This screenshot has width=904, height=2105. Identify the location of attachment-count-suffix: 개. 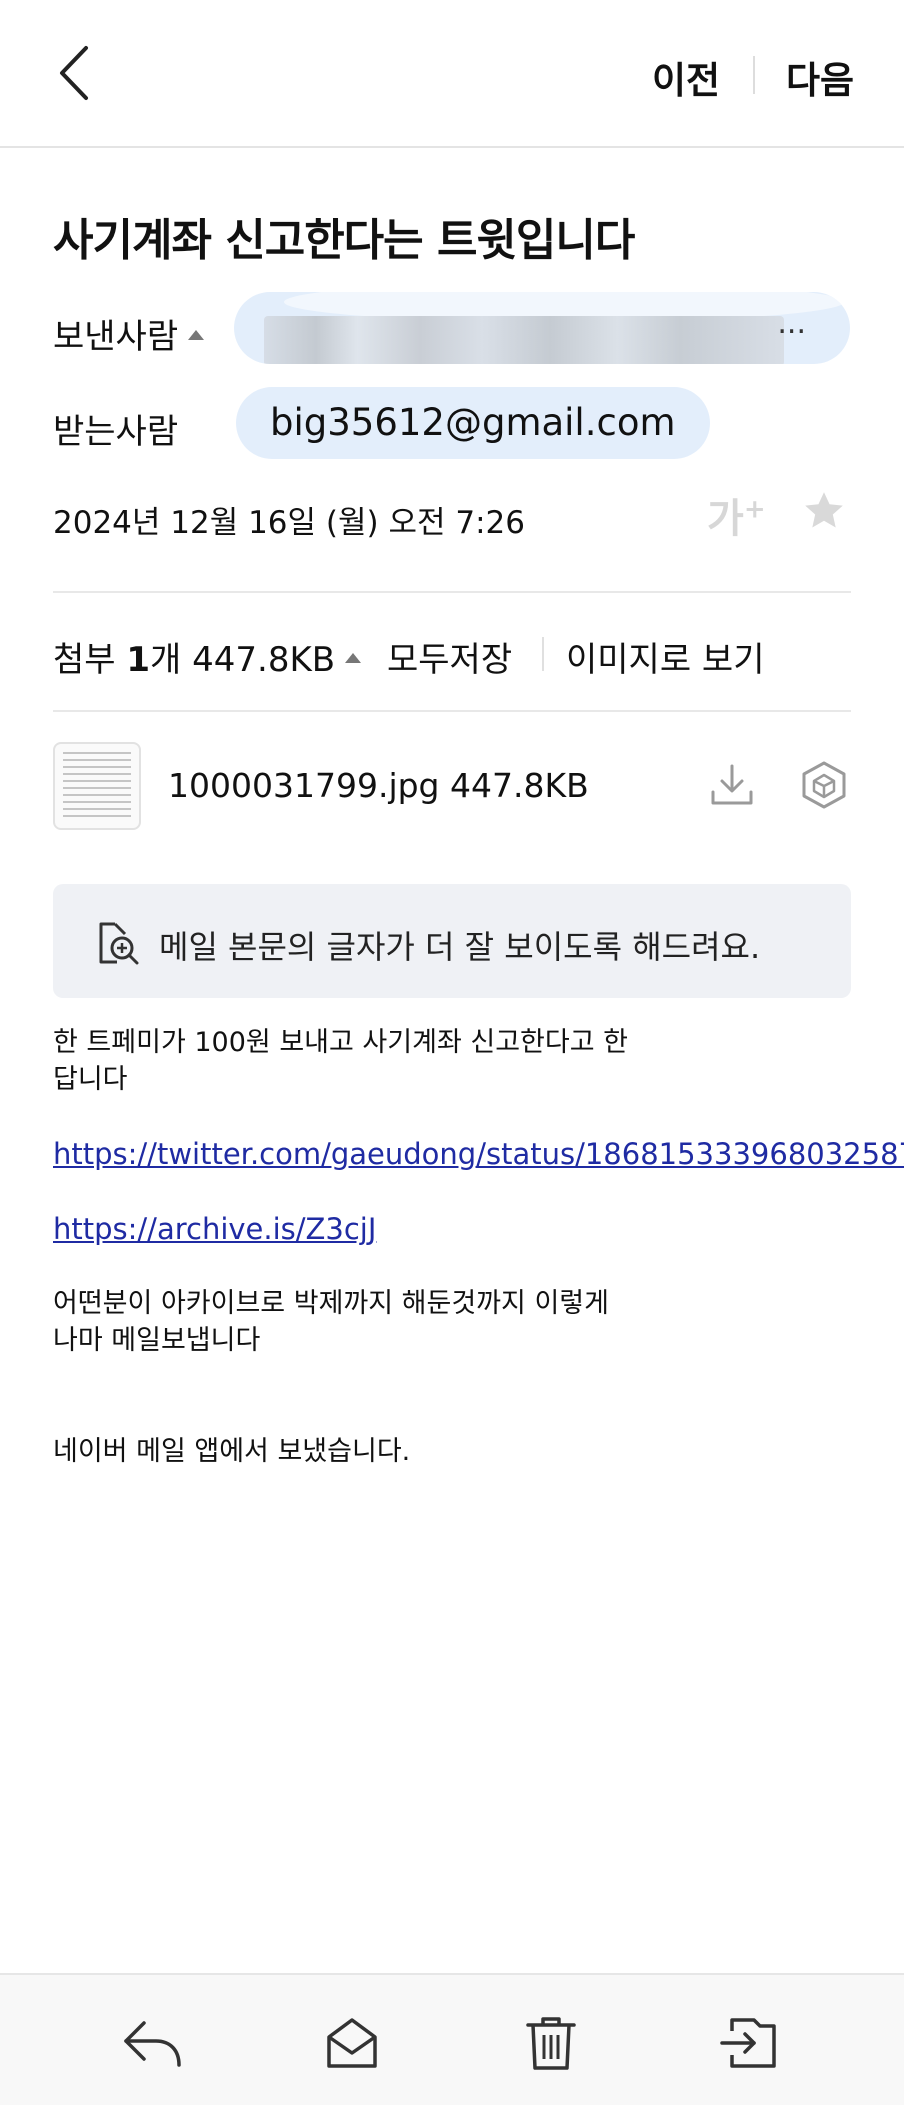
(166, 660).